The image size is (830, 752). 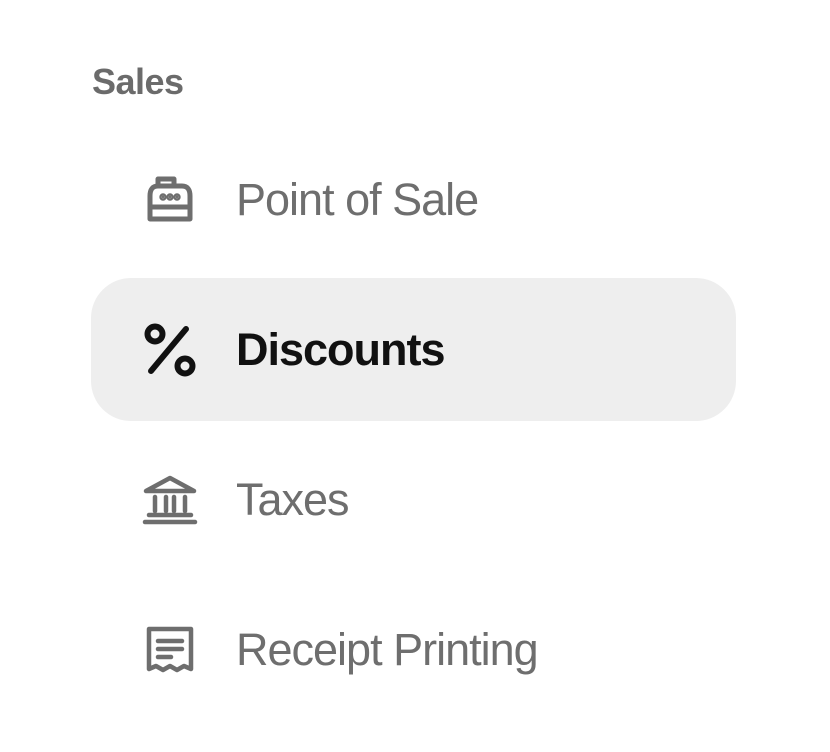 What do you see at coordinates (170, 350) in the screenshot?
I see `percent-icon` at bounding box center [170, 350].